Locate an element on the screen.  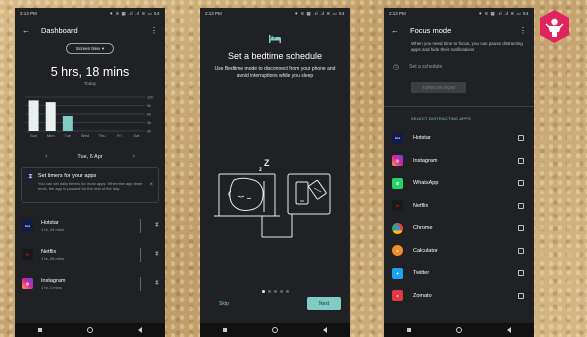
screen-time-dropdown: Screen time ▾ is located at coordinates (90, 48).